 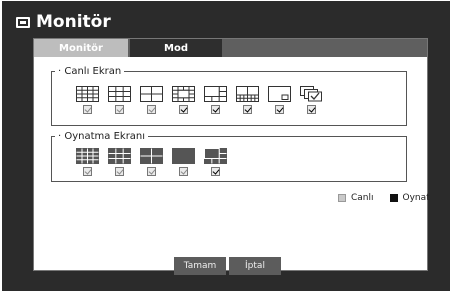 I want to click on single-icon, so click(x=183, y=156).